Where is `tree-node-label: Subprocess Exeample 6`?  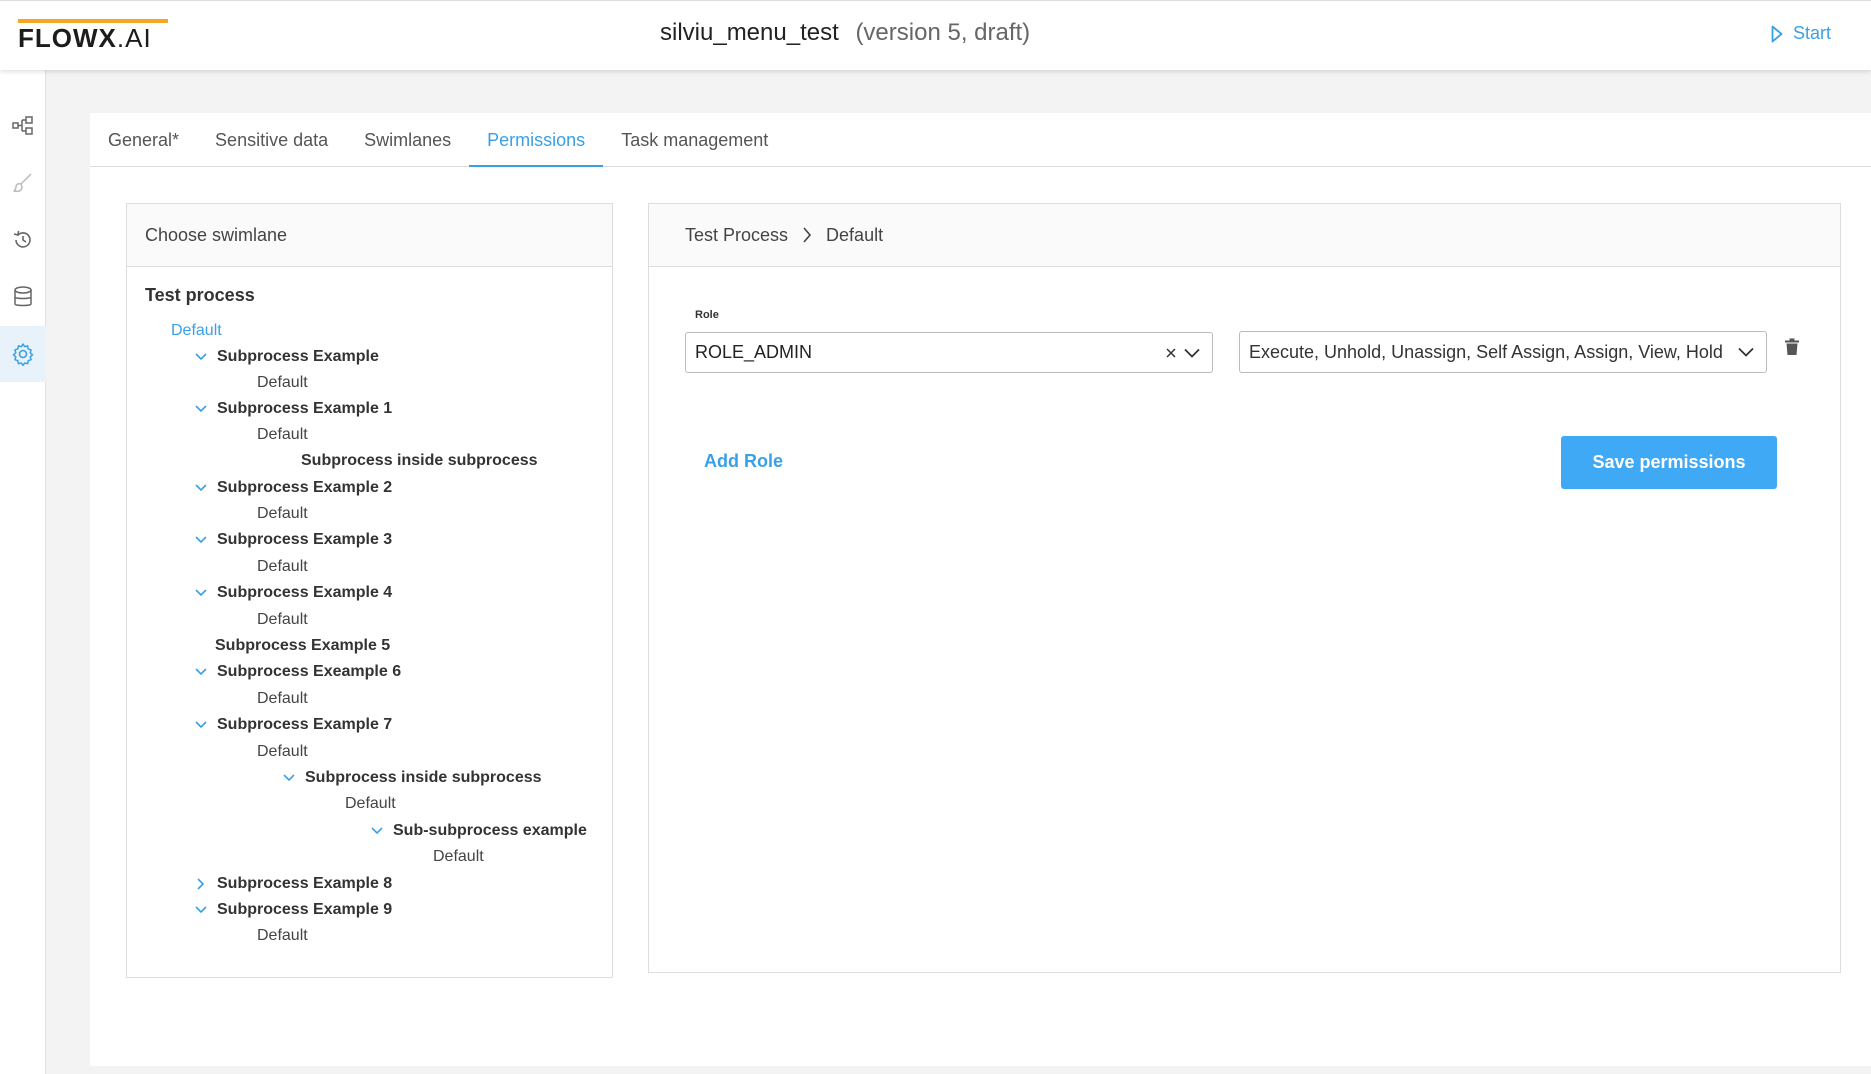
tree-node-label: Subprocess Exeample 6 is located at coordinates (309, 671).